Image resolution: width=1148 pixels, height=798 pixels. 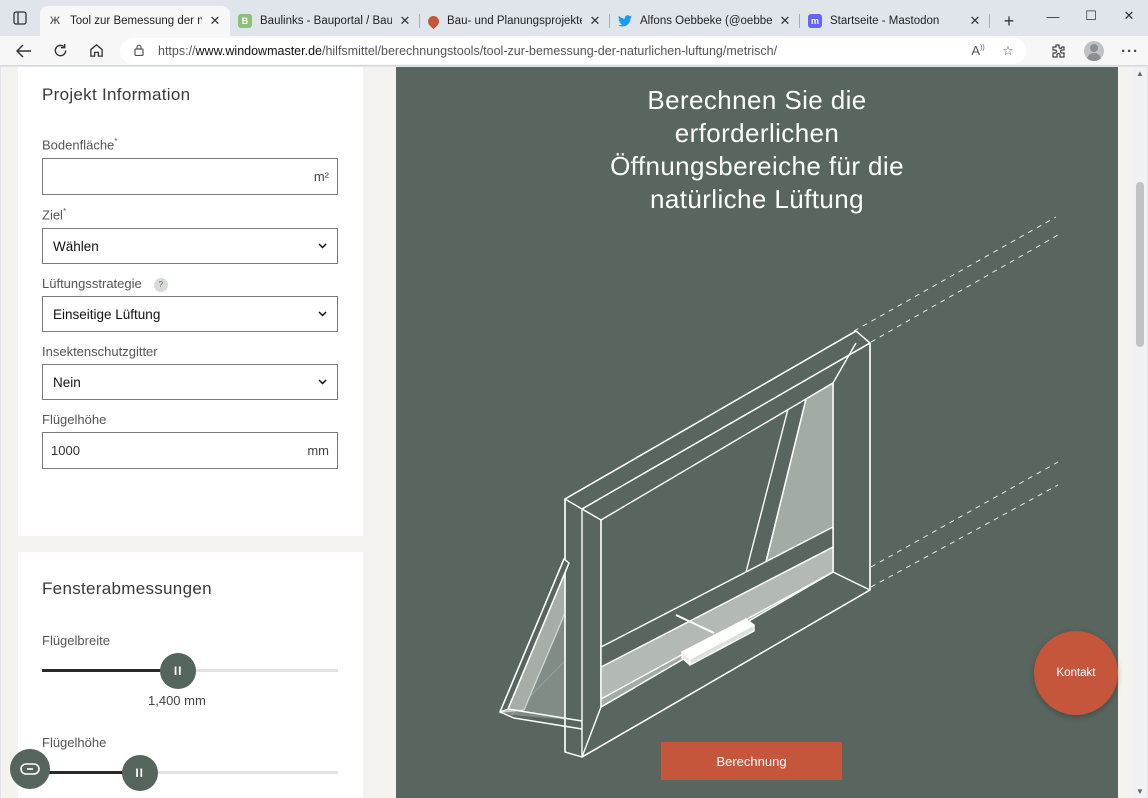 What do you see at coordinates (321, 176) in the screenshot?
I see `unit-m2: m²` at bounding box center [321, 176].